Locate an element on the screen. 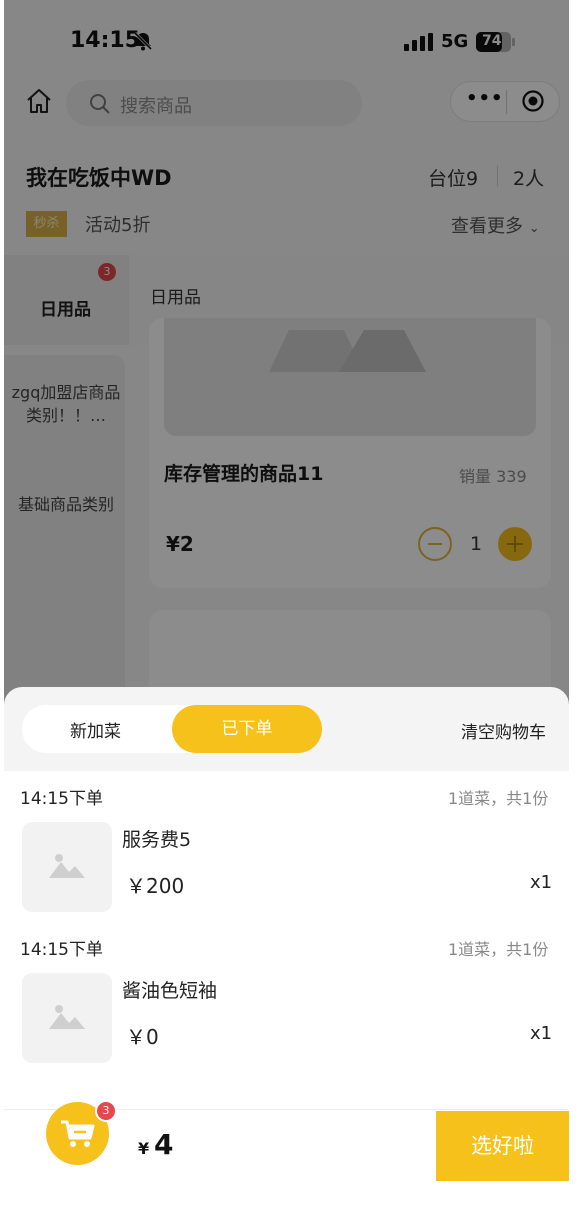 This screenshot has height=1220, width=584. item-name: 服务费5 is located at coordinates (157, 840).